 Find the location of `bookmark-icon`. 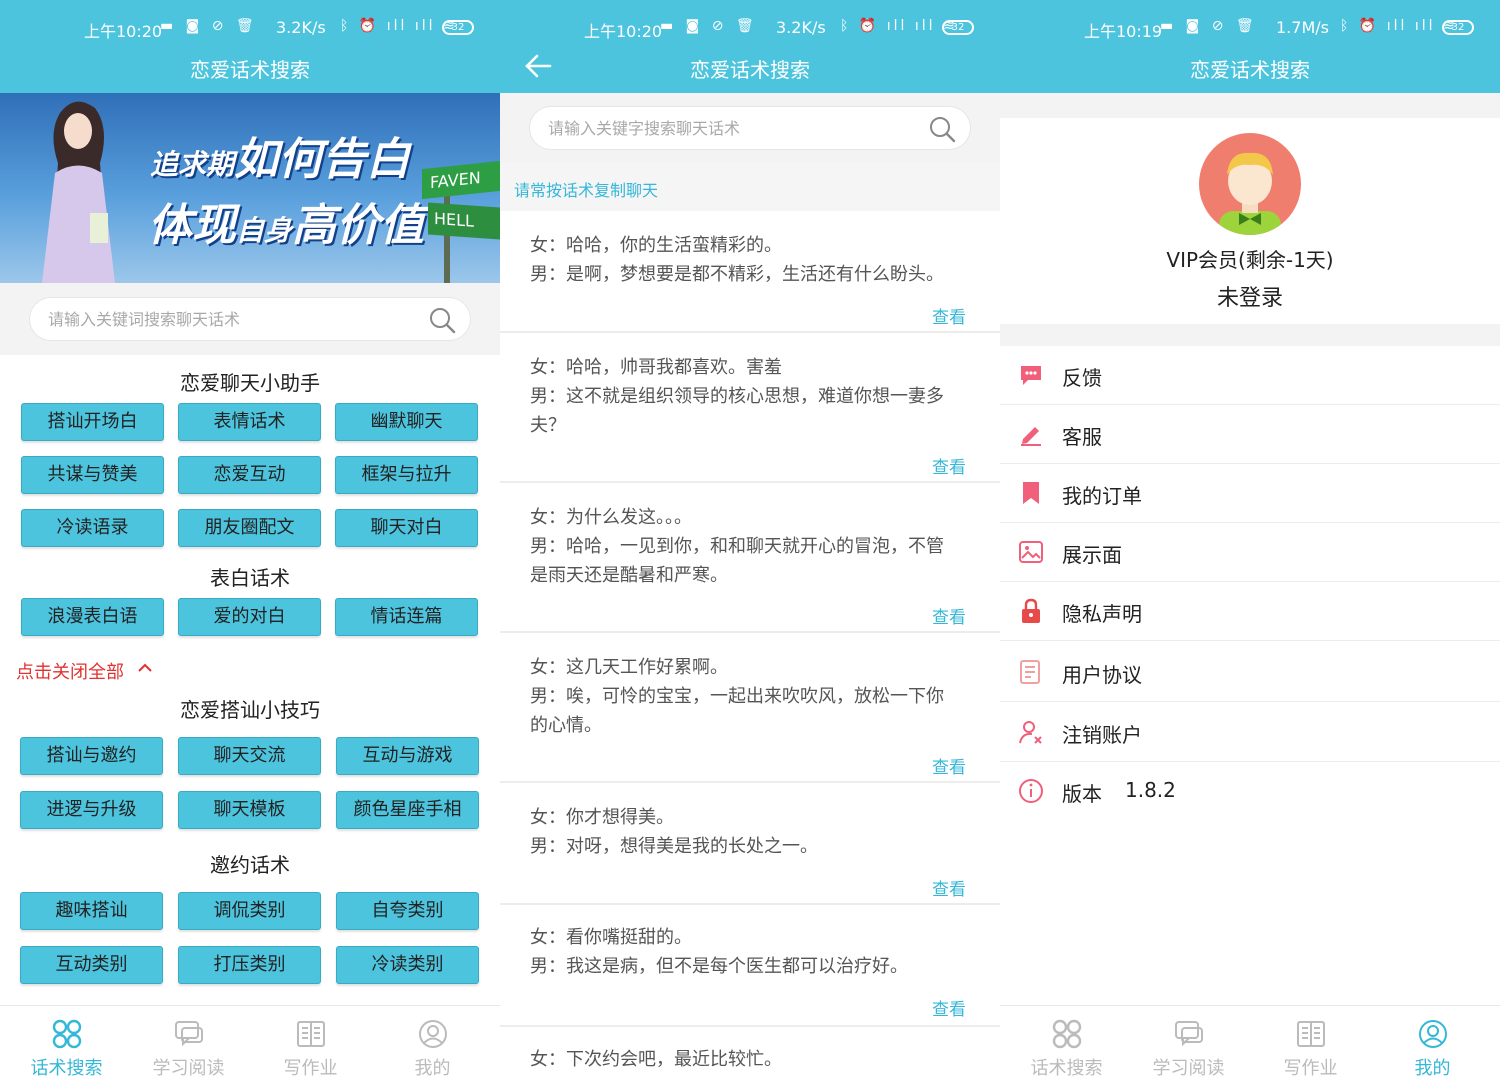

bookmark-icon is located at coordinates (1031, 493).